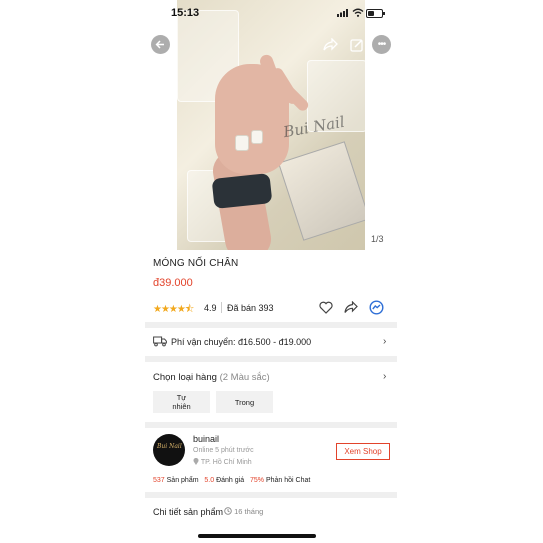 The width and height of the screenshot is (543, 543). Describe the element at coordinates (257, 536) in the screenshot. I see `home-indicator` at that location.